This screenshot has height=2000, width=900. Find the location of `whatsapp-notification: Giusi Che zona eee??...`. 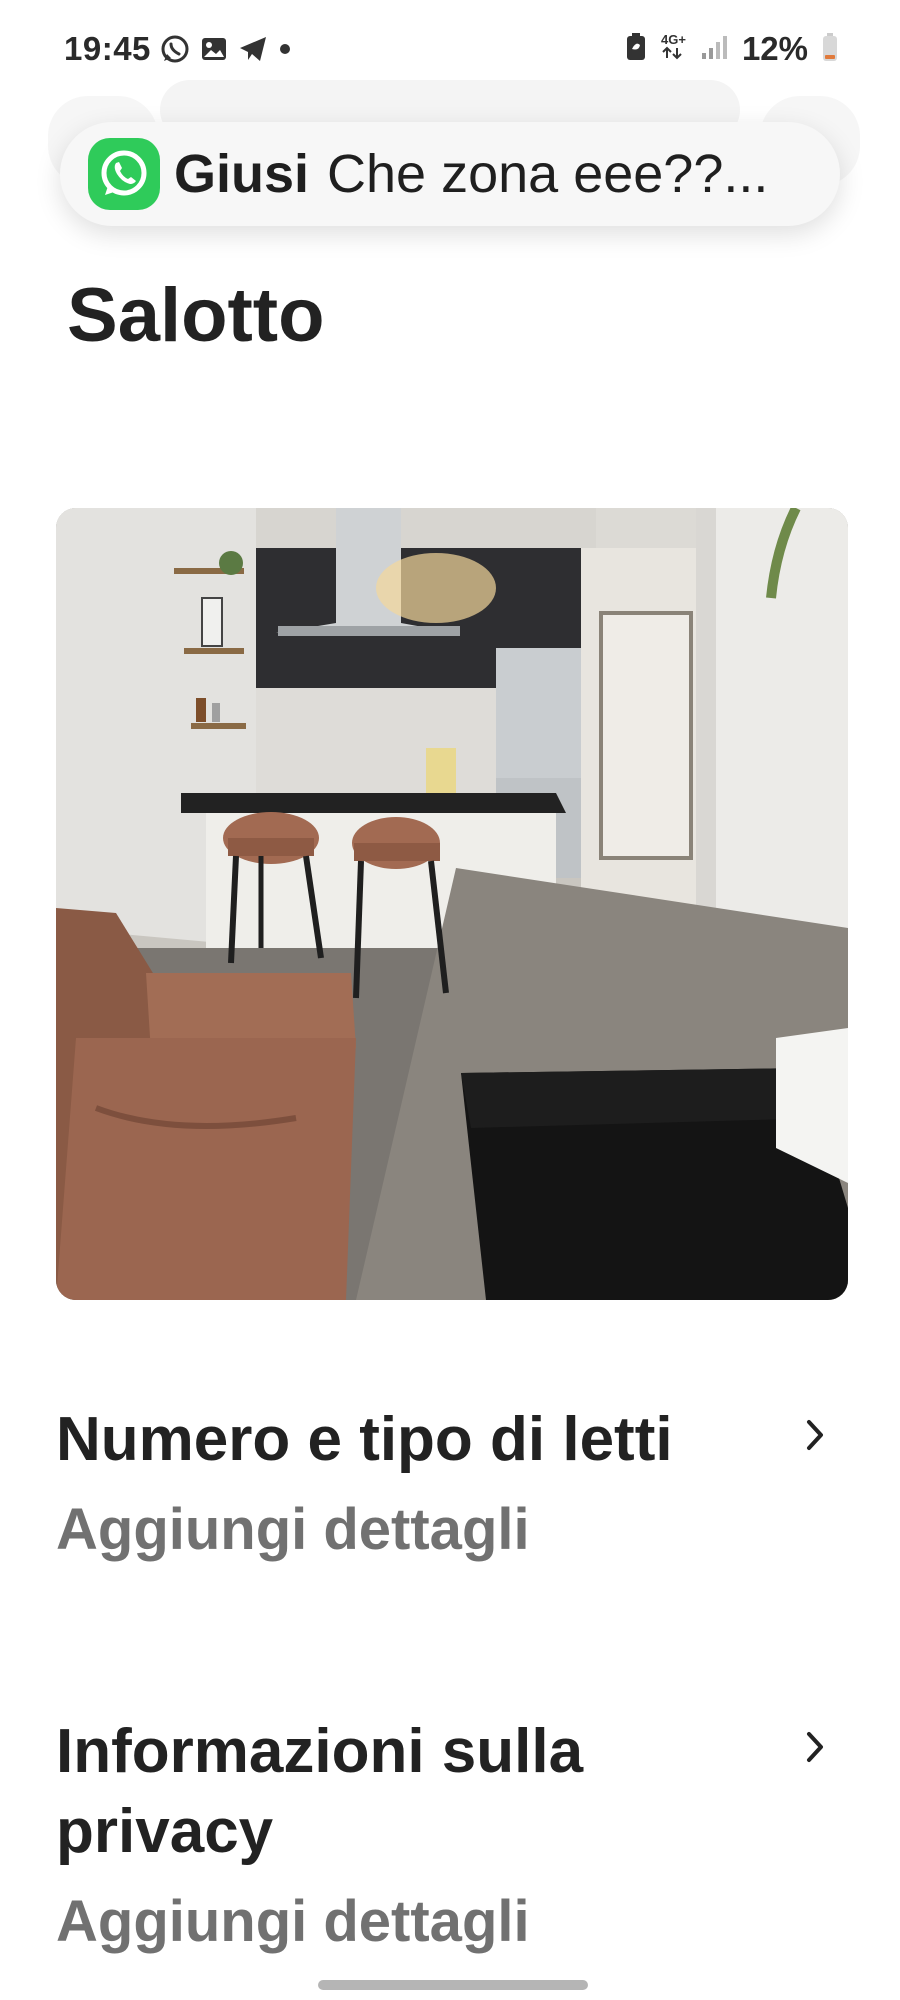

whatsapp-notification: Giusi Che zona eee??... is located at coordinates (450, 174).